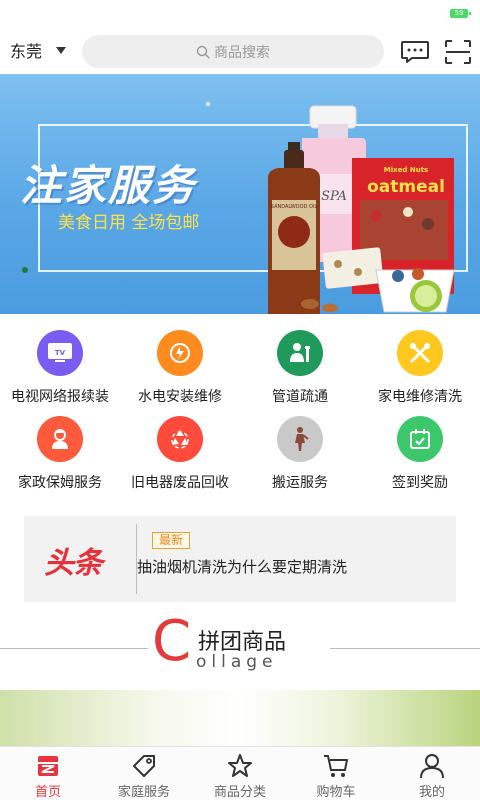  I want to click on service-label: 家电维修清洗, so click(420, 397).